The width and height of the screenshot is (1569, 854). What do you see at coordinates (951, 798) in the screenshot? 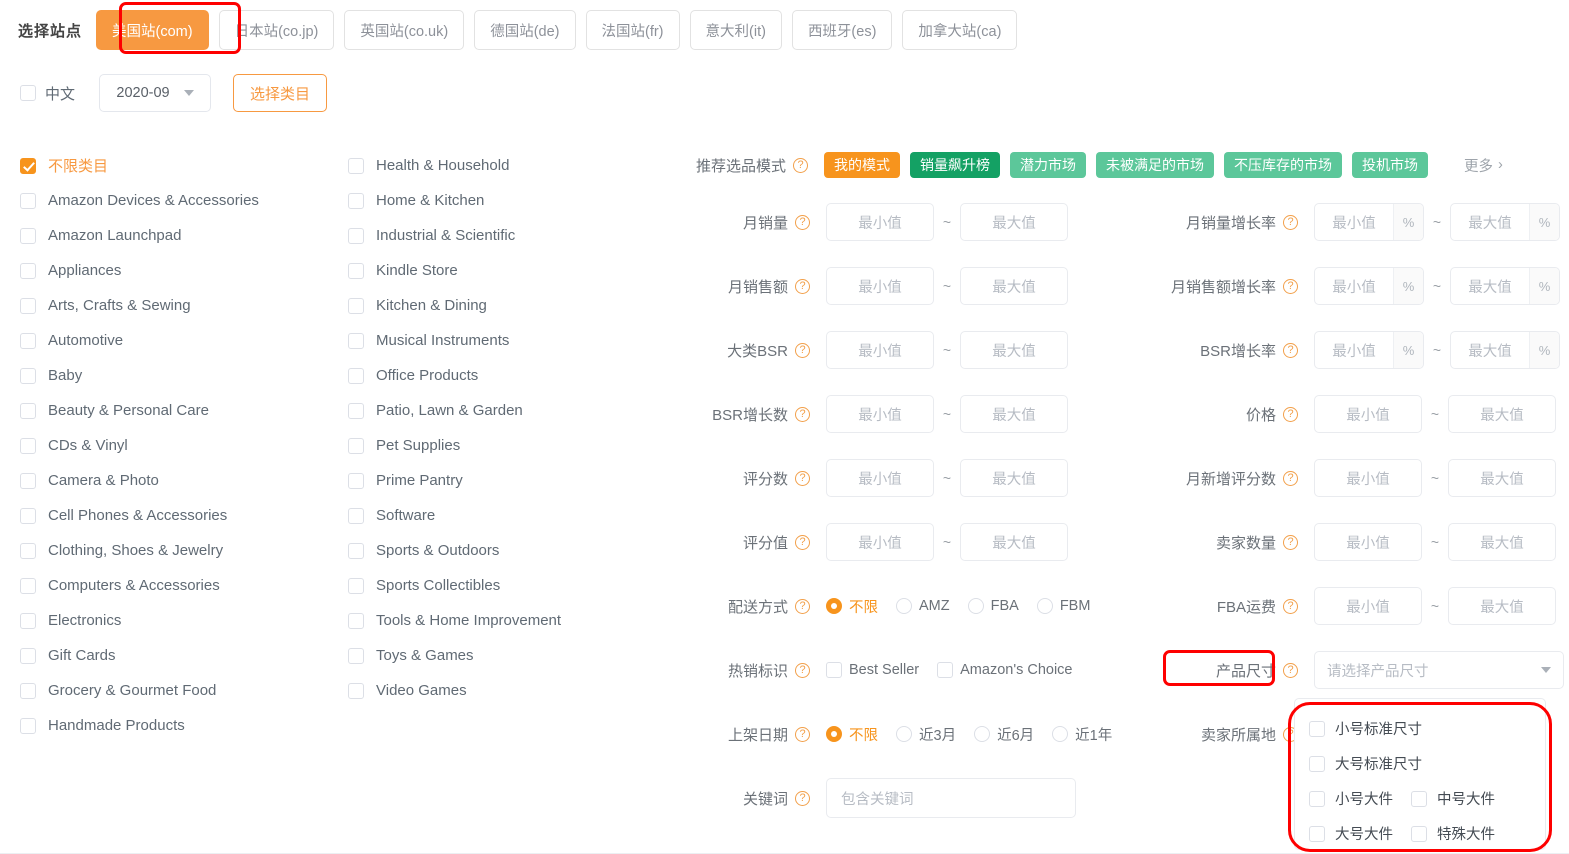
I see `keyword-input: 包含关键词` at bounding box center [951, 798].